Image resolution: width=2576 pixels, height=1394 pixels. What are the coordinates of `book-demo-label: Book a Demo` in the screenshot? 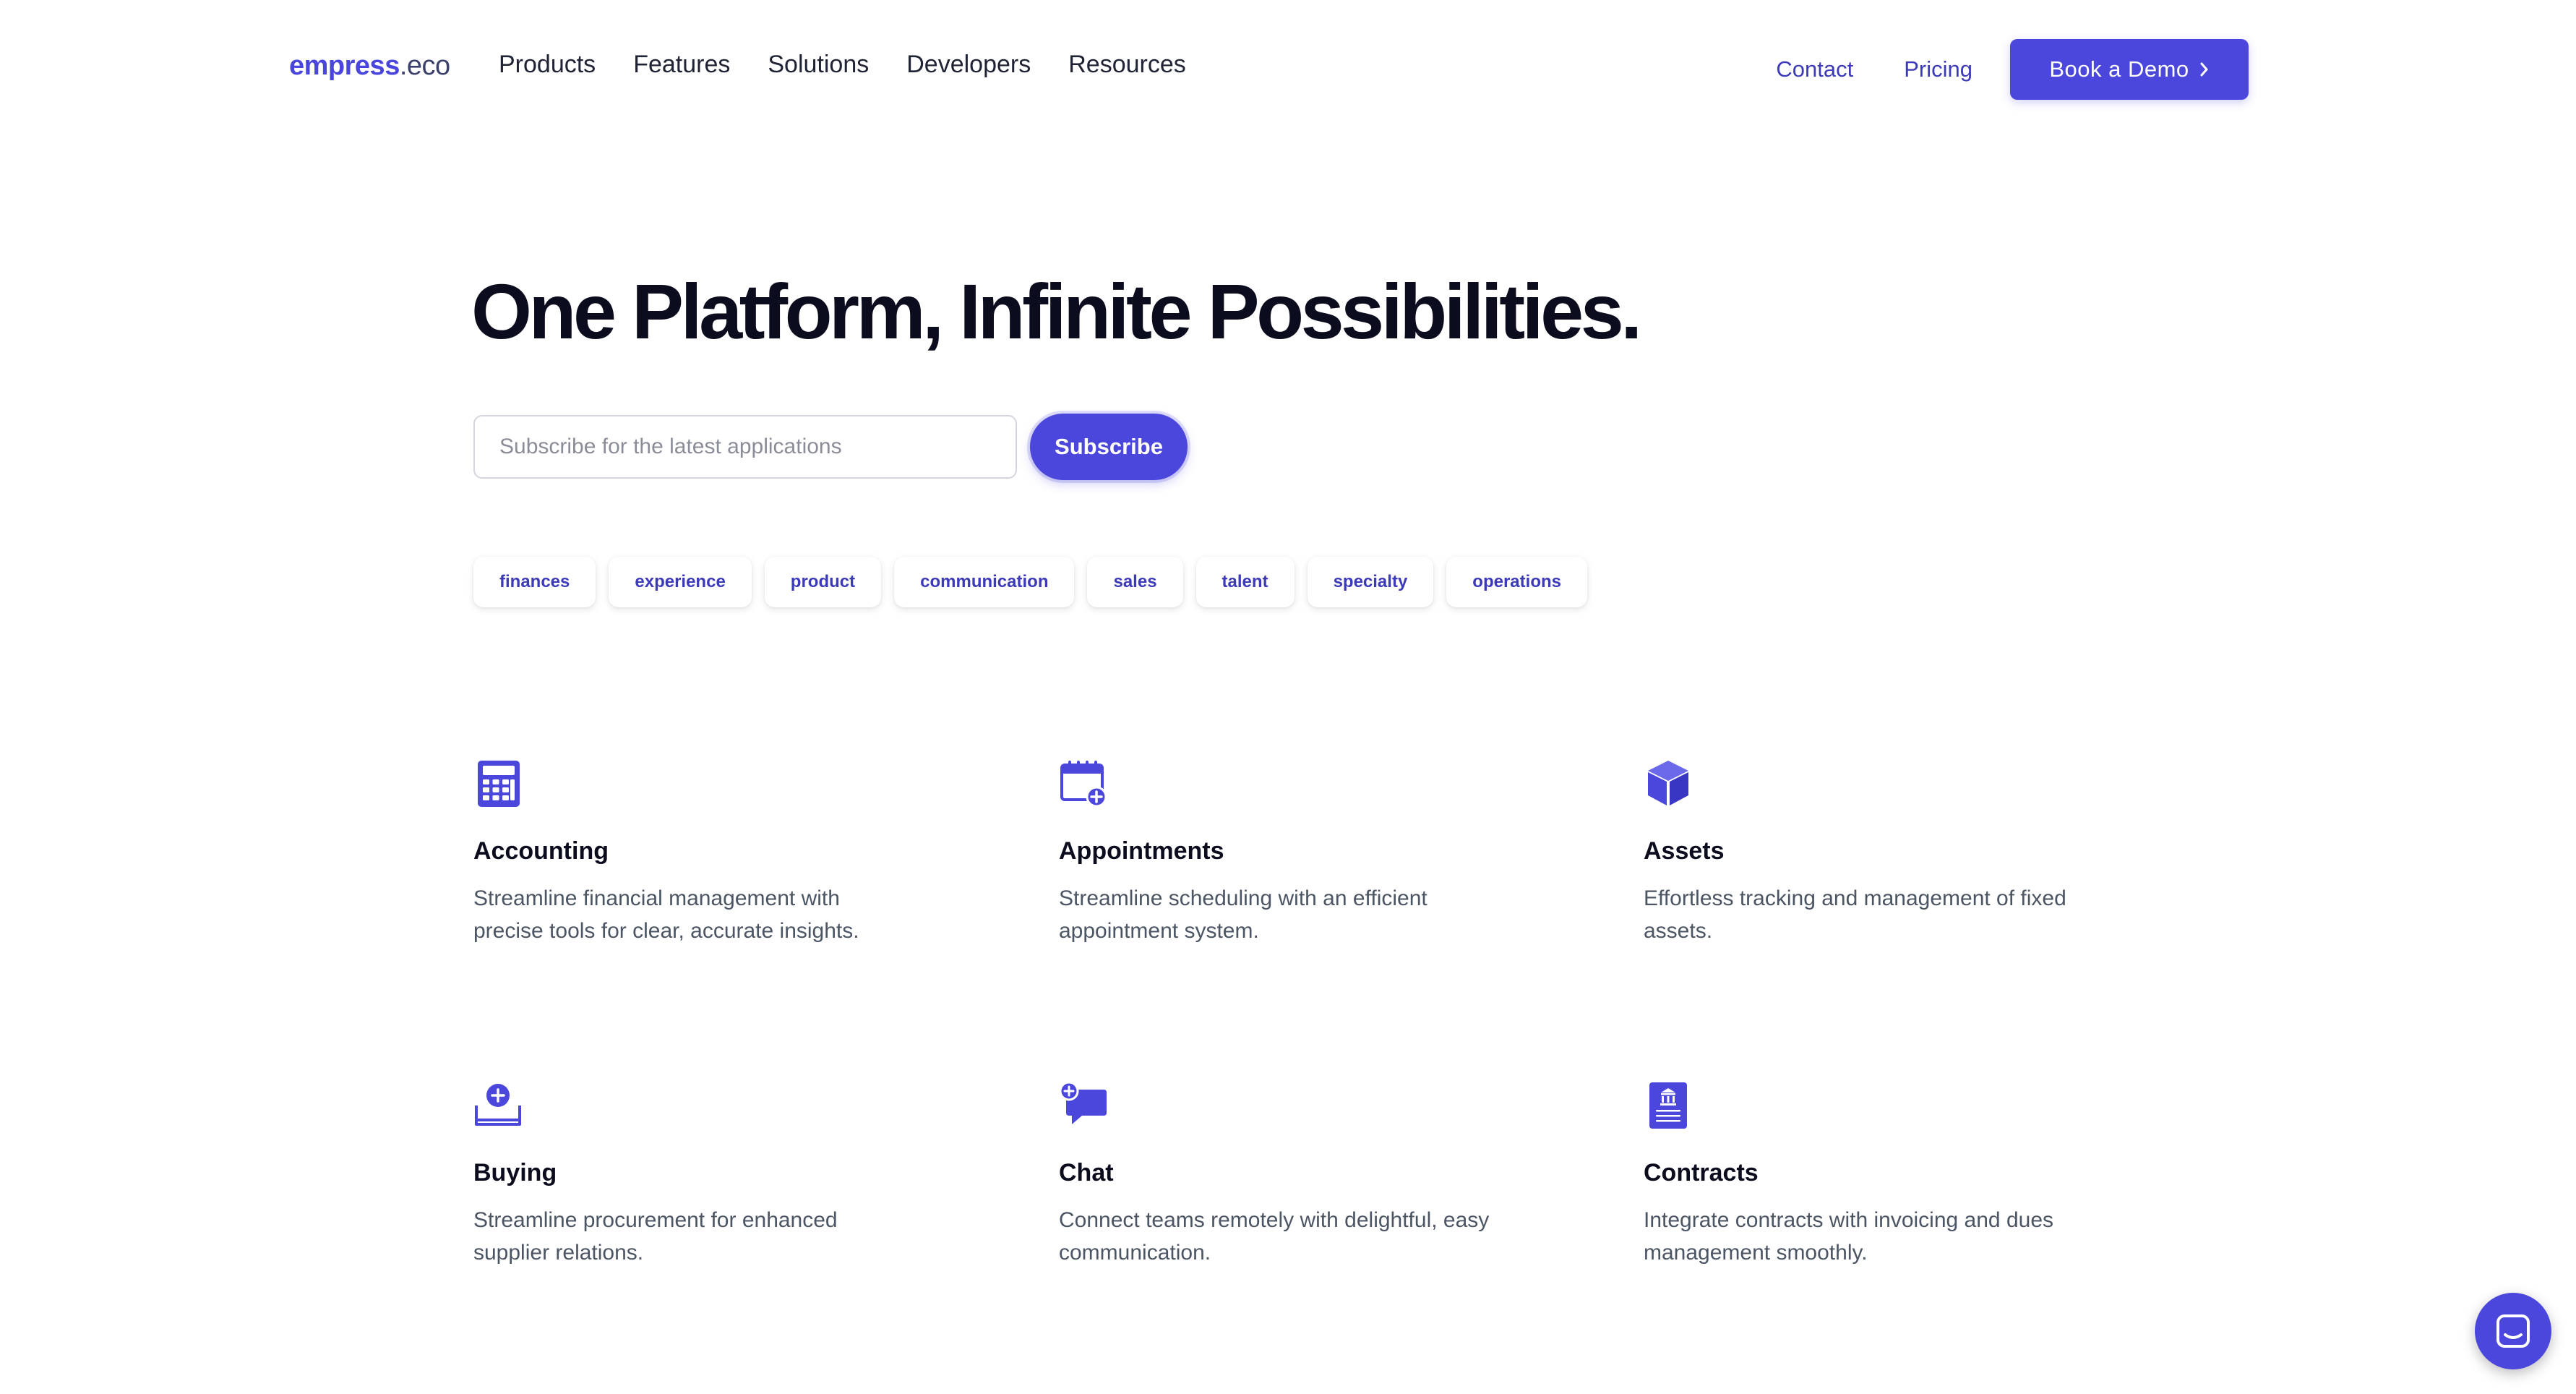 It's located at (2119, 69).